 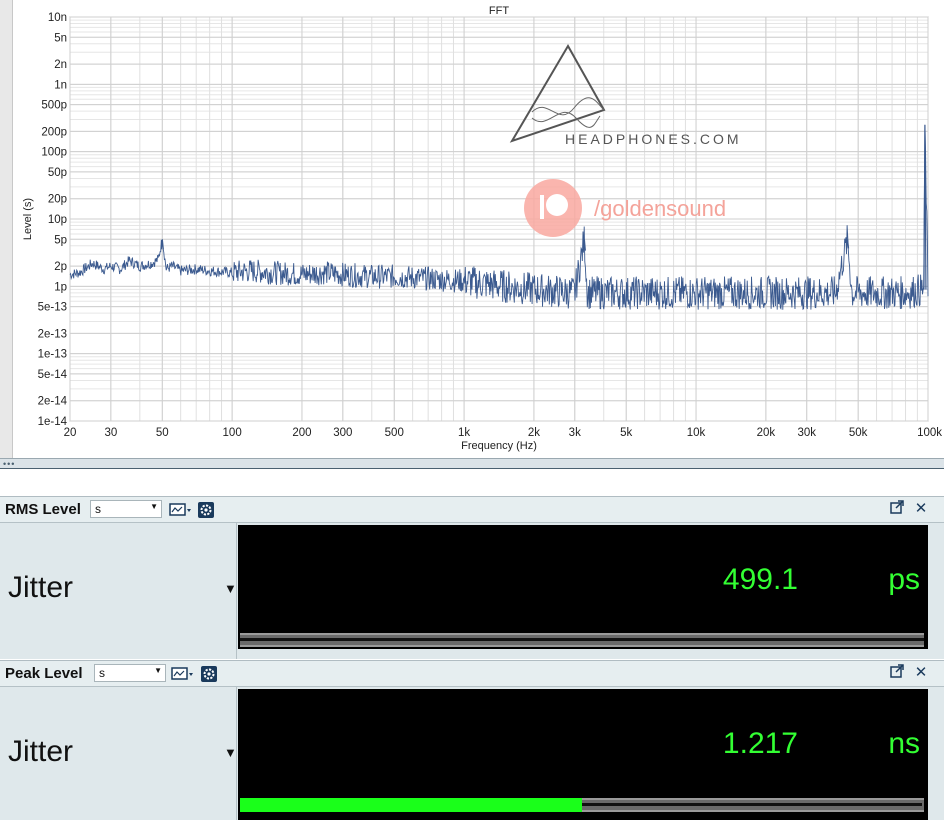 What do you see at coordinates (57, 173) in the screenshot?
I see `y-tick-label: 50p` at bounding box center [57, 173].